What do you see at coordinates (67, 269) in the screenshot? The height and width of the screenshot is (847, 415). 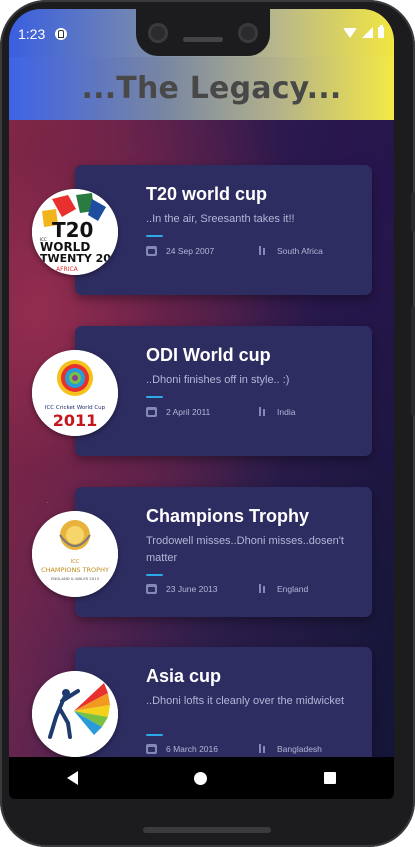 I see `svg-text: AFRICA` at bounding box center [67, 269].